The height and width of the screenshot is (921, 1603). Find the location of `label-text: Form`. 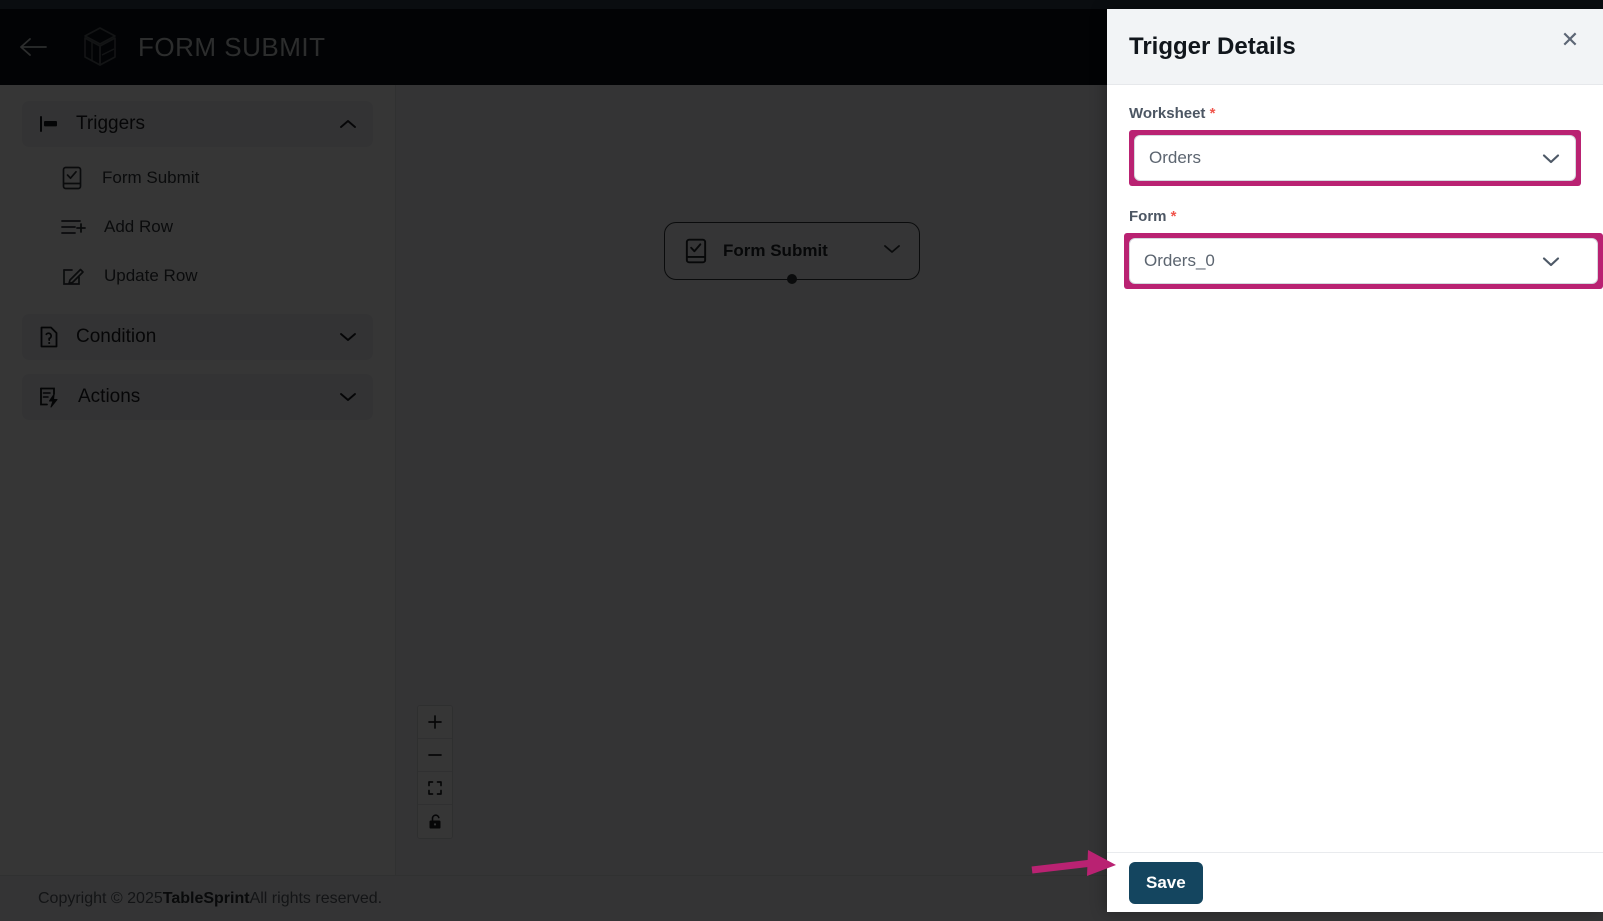

label-text: Form is located at coordinates (1148, 216).